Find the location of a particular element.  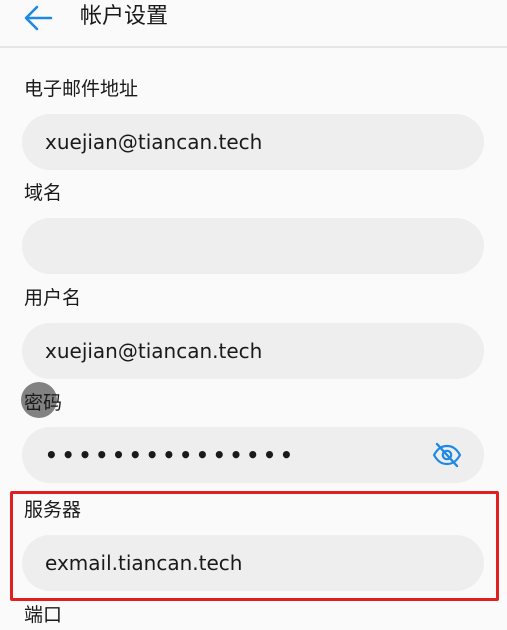

password-value: ••••••••••••••• is located at coordinates (171, 455).